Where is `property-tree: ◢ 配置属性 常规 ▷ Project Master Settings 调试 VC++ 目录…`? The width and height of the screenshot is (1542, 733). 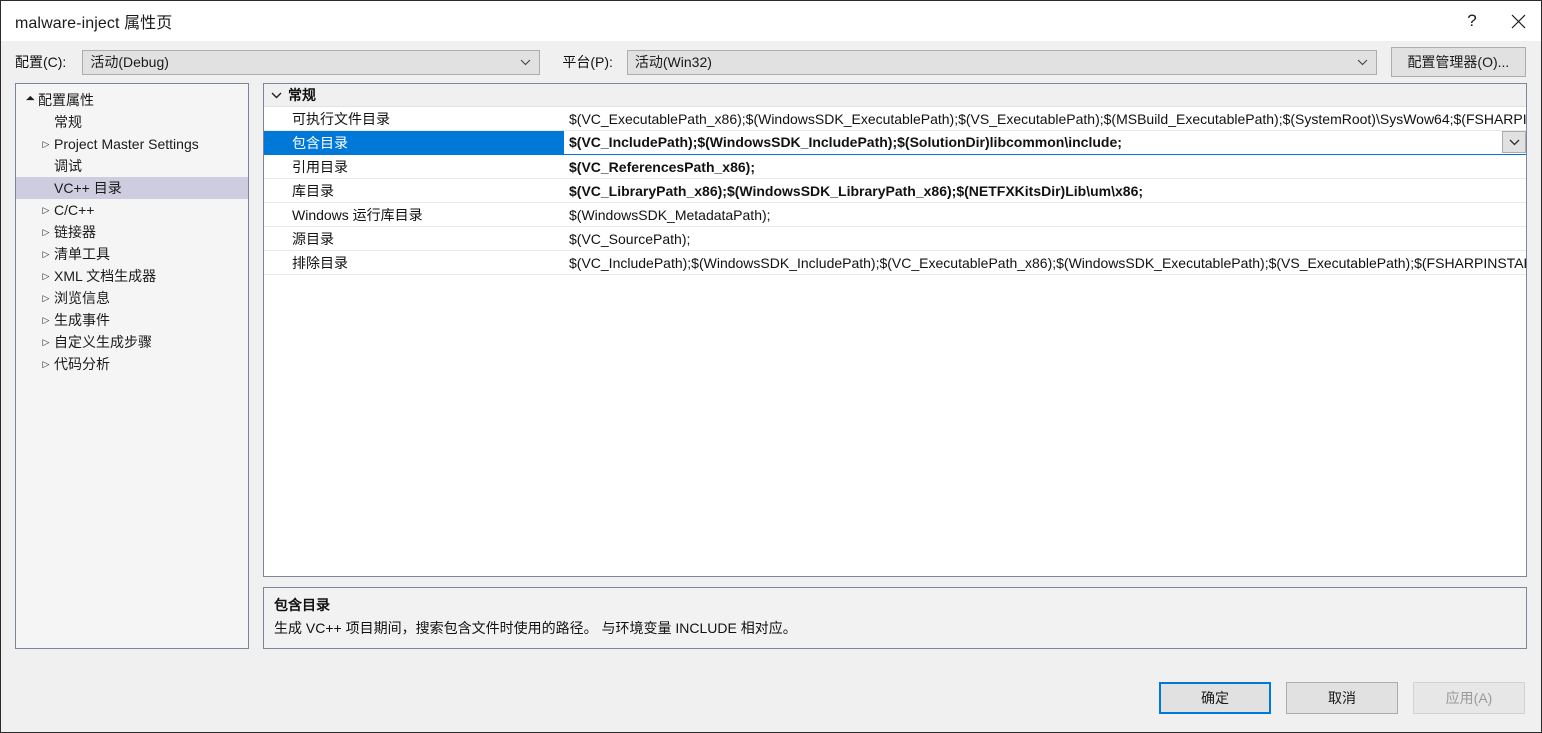
property-tree: ◢ 配置属性 常规 ▷ Project Master Settings 调试 VC++ 目录… is located at coordinates (132, 366).